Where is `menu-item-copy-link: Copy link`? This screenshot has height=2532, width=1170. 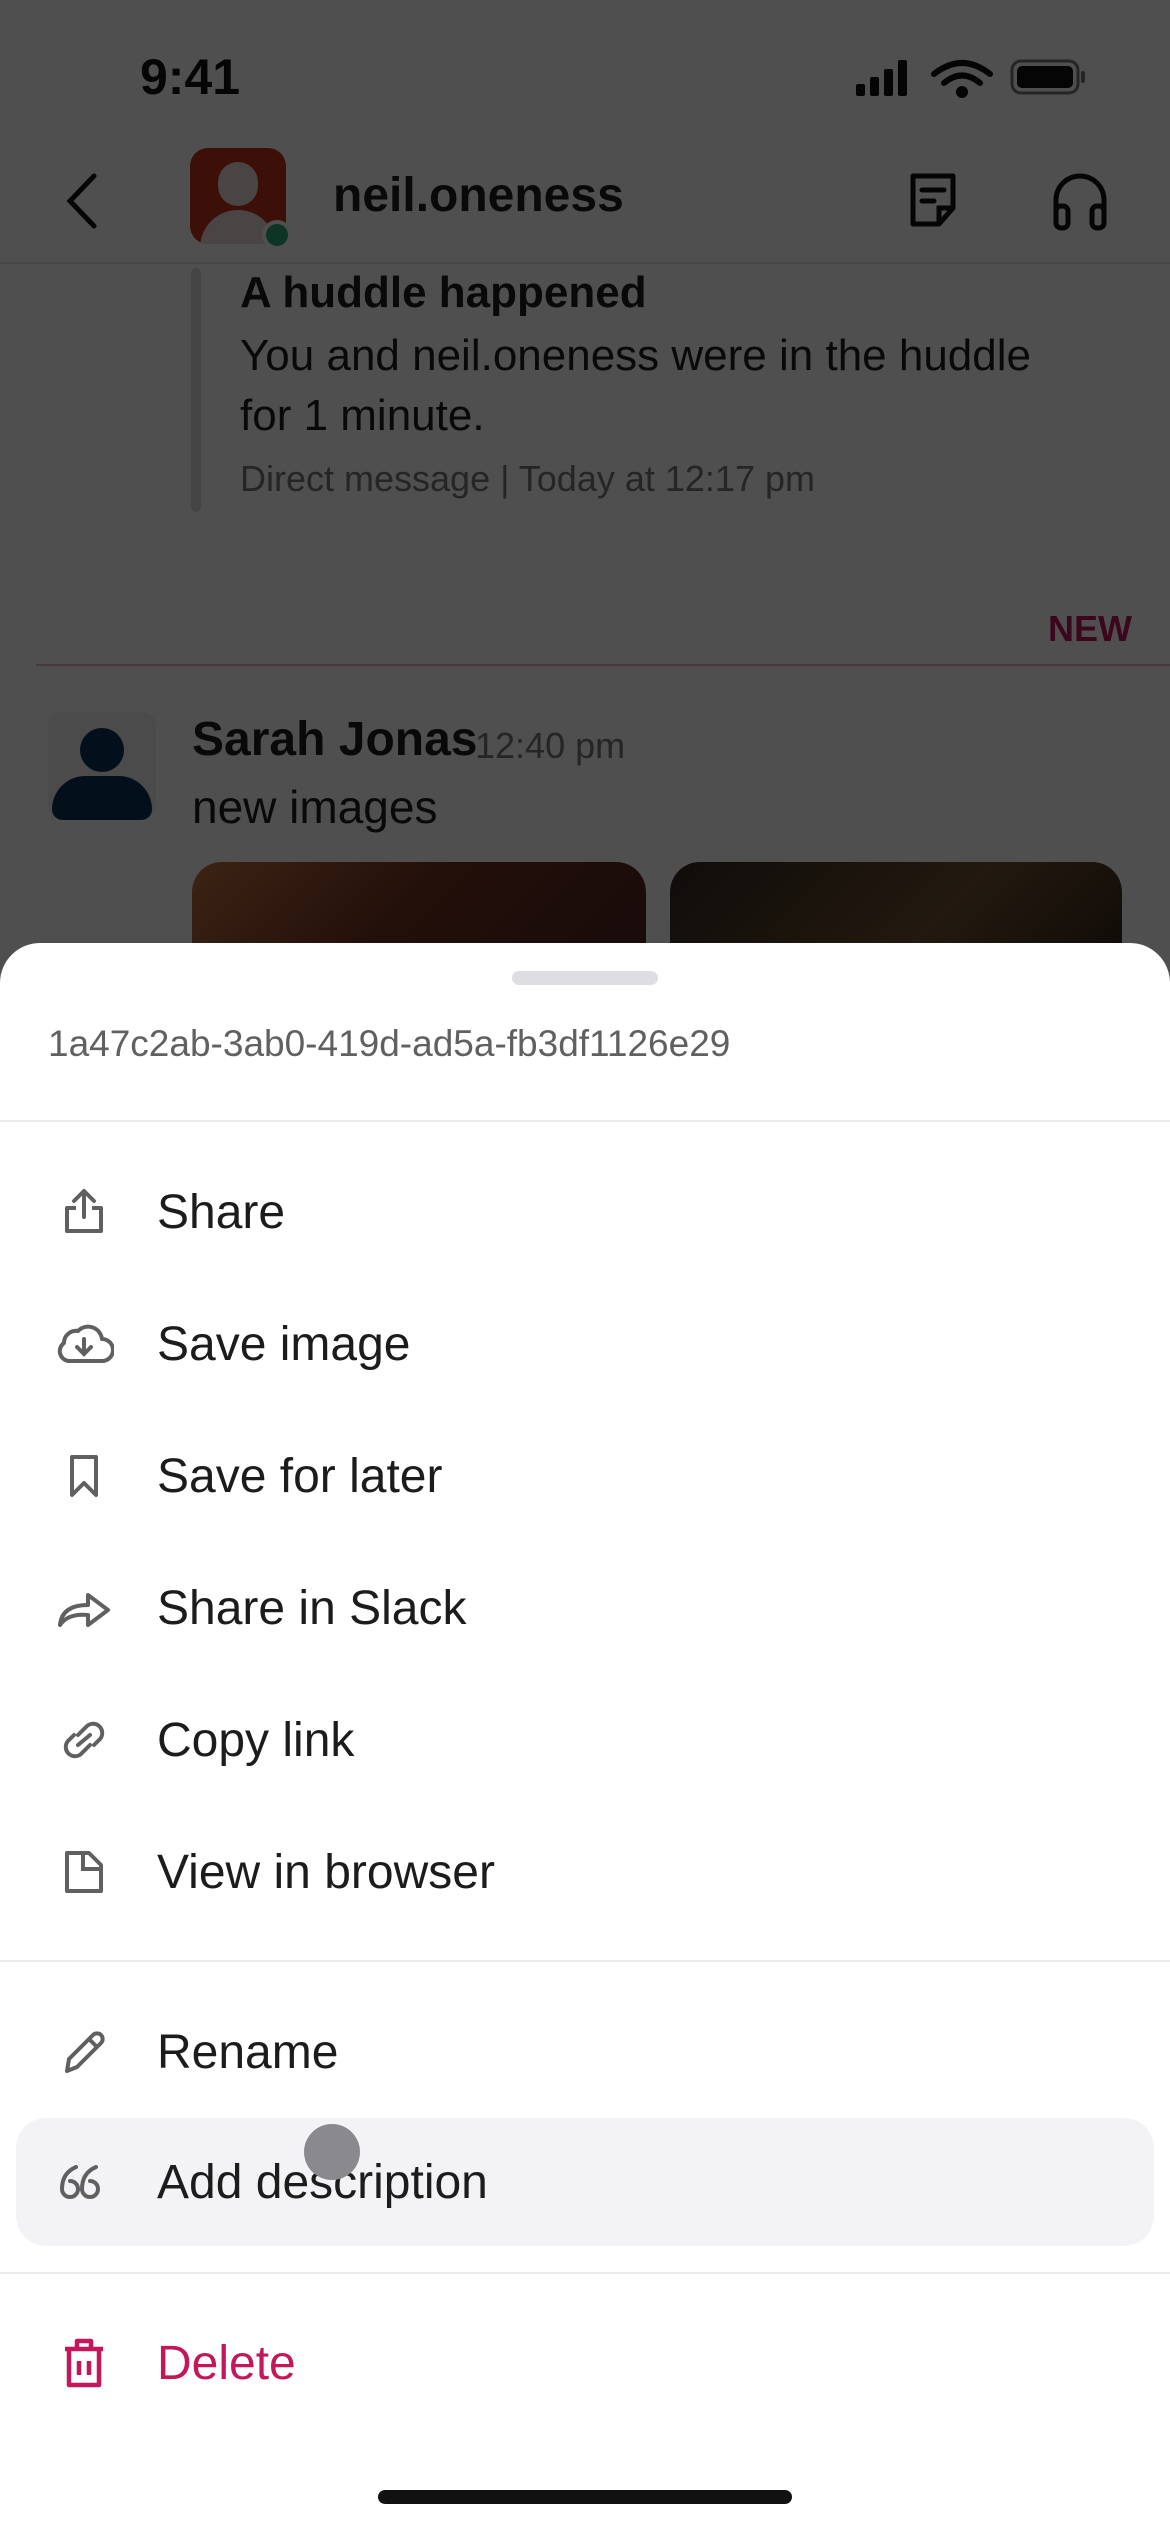 menu-item-copy-link: Copy link is located at coordinates (585, 1740).